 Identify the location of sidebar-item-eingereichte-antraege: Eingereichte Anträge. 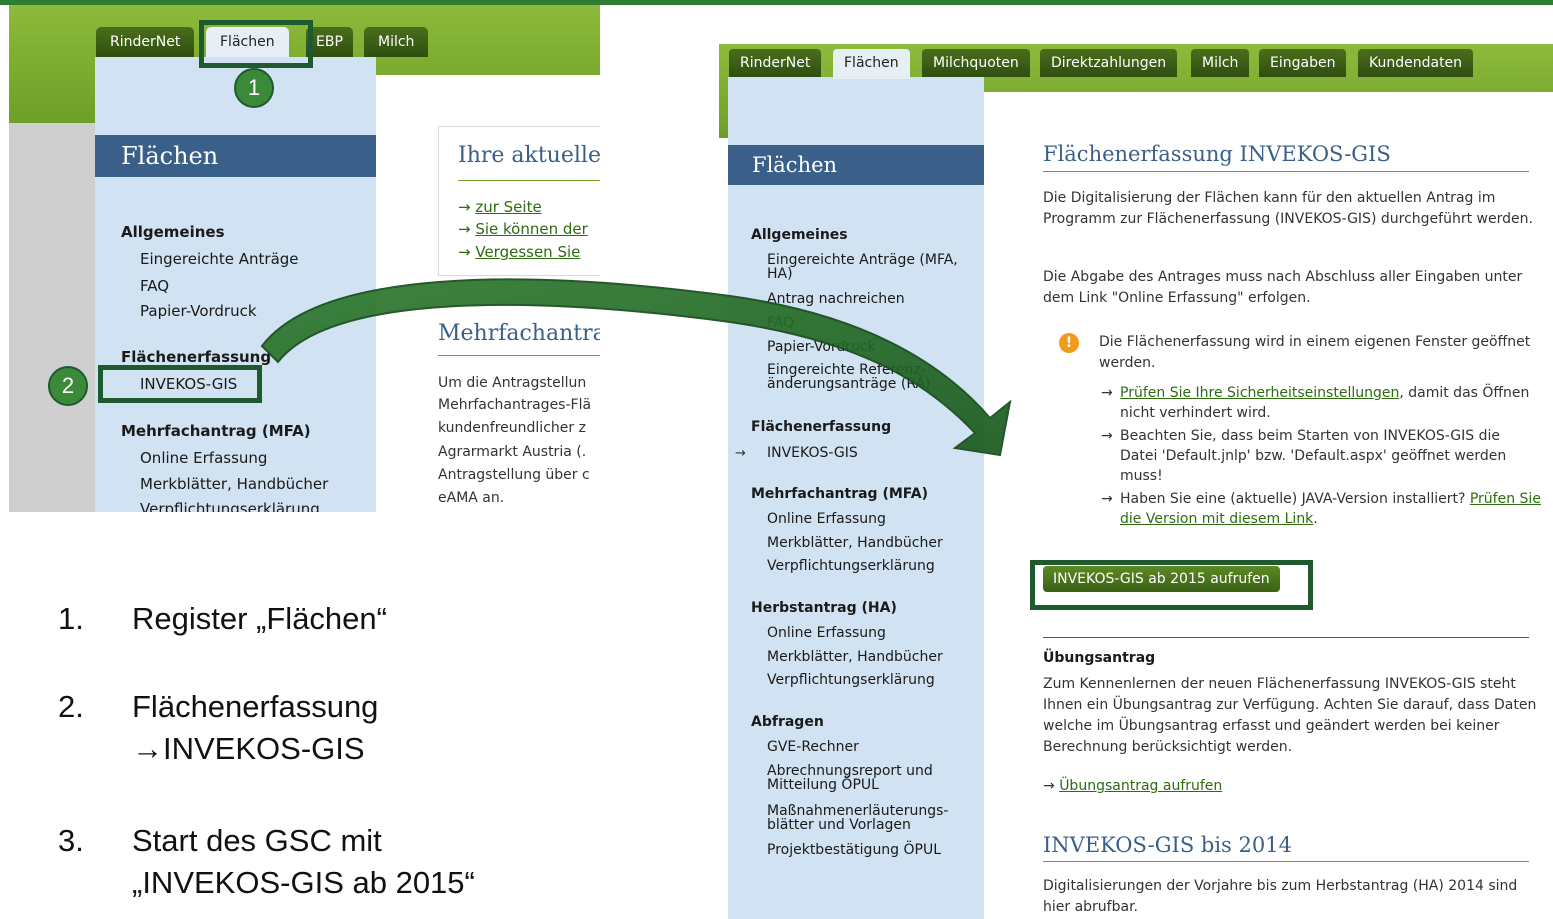
(219, 259).